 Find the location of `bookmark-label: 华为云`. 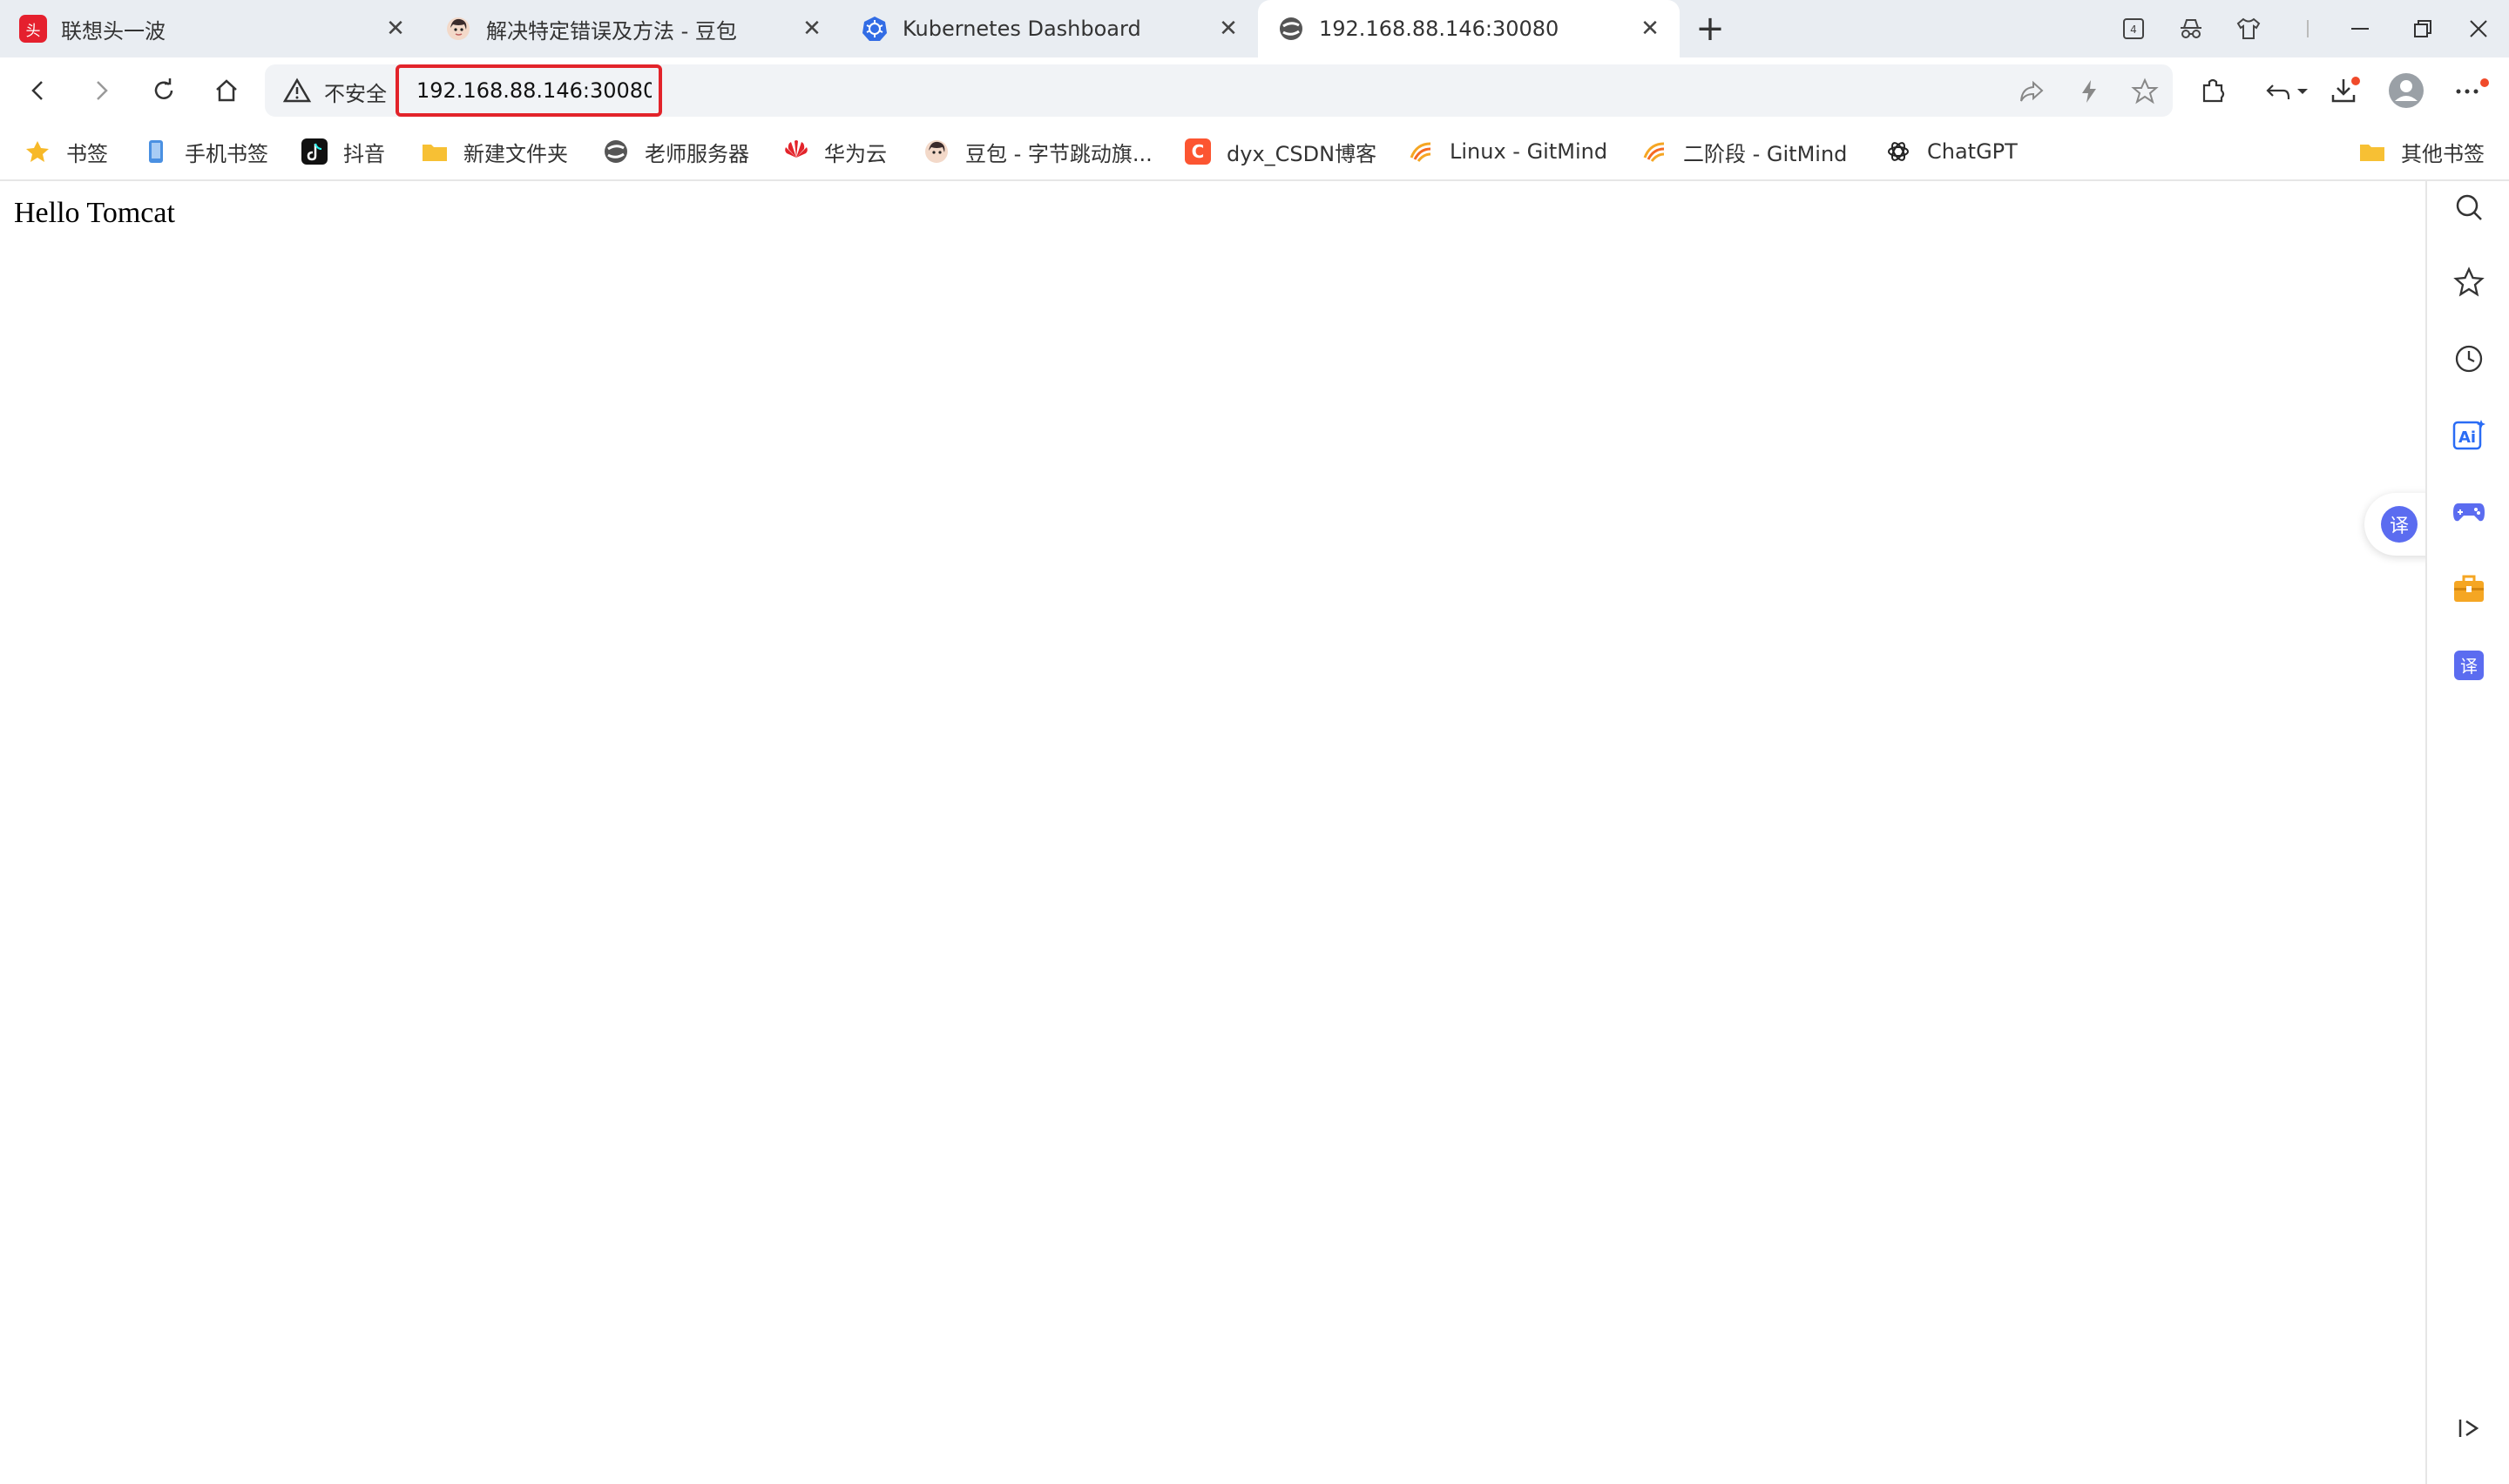

bookmark-label: 华为云 is located at coordinates (855, 153).